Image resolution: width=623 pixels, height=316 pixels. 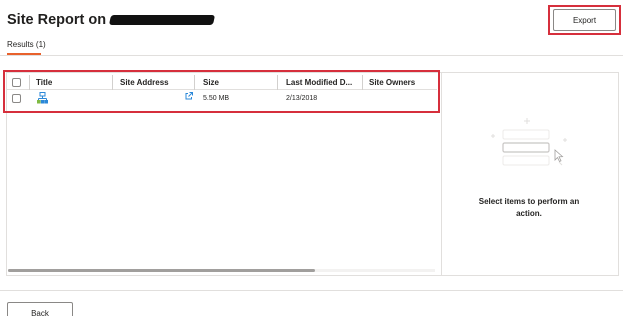 What do you see at coordinates (441, 174) in the screenshot?
I see `details-pane-divider` at bounding box center [441, 174].